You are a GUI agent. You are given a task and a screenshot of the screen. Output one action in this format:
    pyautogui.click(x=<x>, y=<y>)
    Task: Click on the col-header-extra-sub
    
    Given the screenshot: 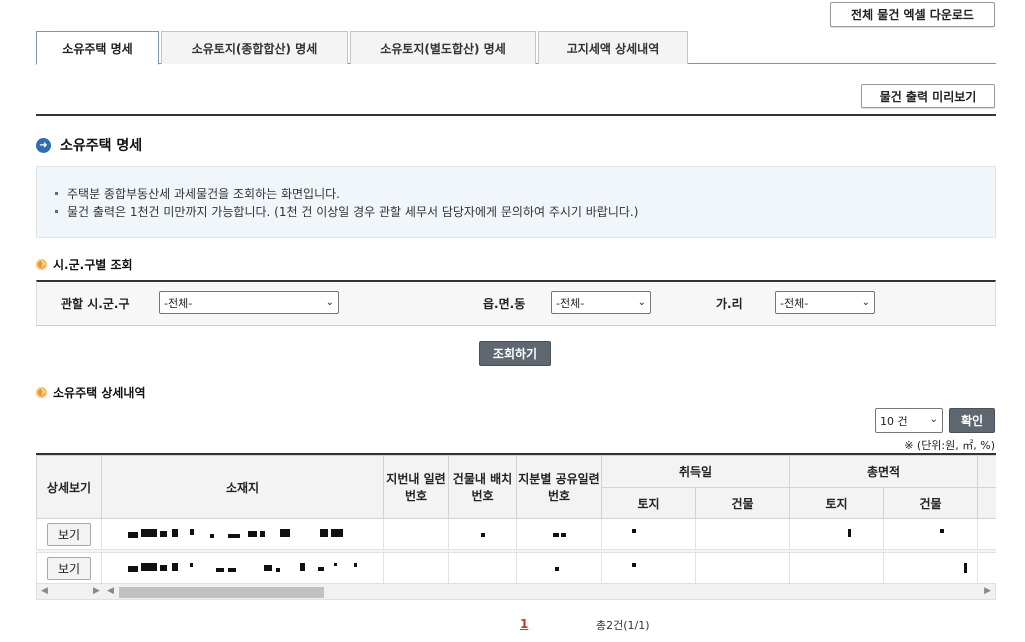 What is the action you would take?
    pyautogui.click(x=986, y=503)
    